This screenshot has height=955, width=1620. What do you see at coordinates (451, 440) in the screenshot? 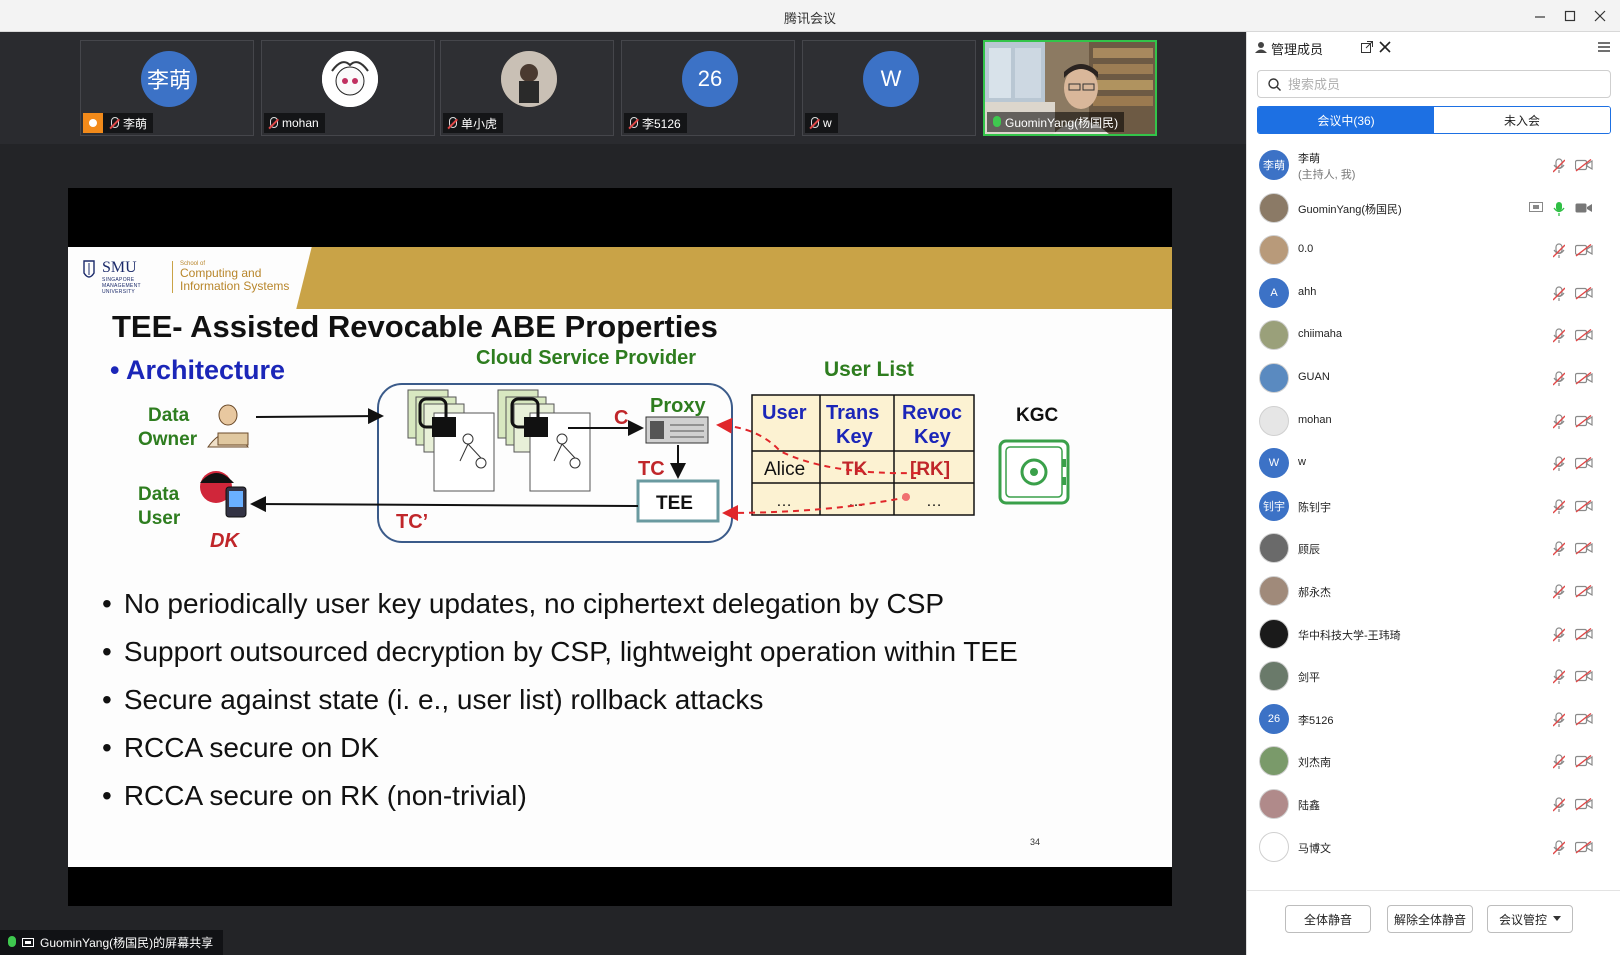
I see `ciphertext-stack-icon` at bounding box center [451, 440].